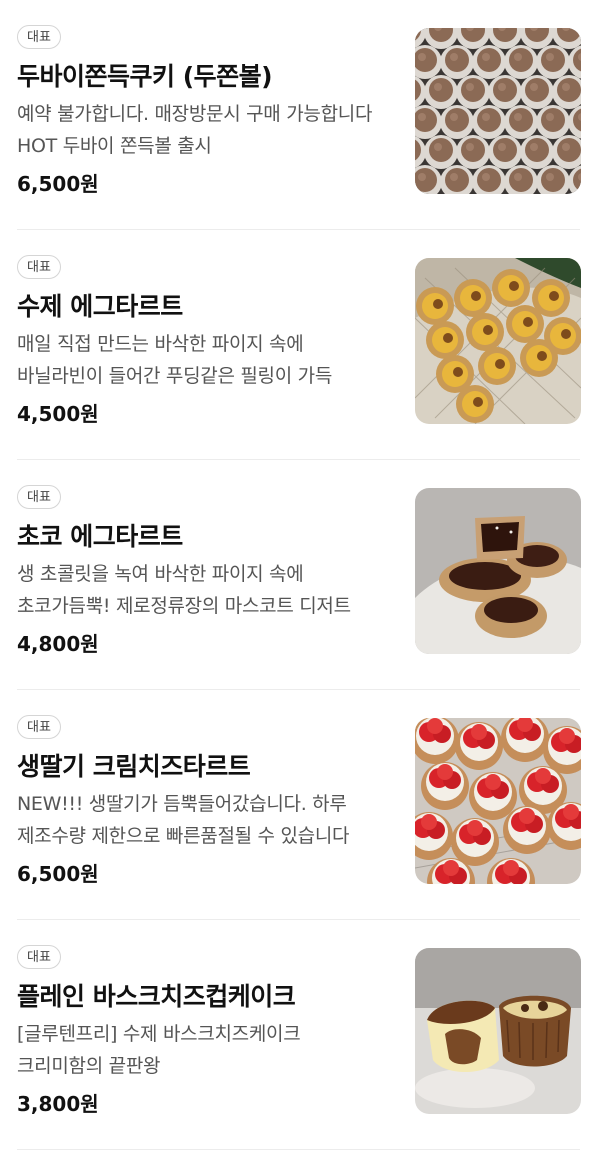 The image size is (596, 1150). Describe the element at coordinates (159, 1050) in the screenshot. I see `menu-item-description: [글루텐프리] 수제 바스크치즈케이크 크리미함의 끝판왕` at that location.